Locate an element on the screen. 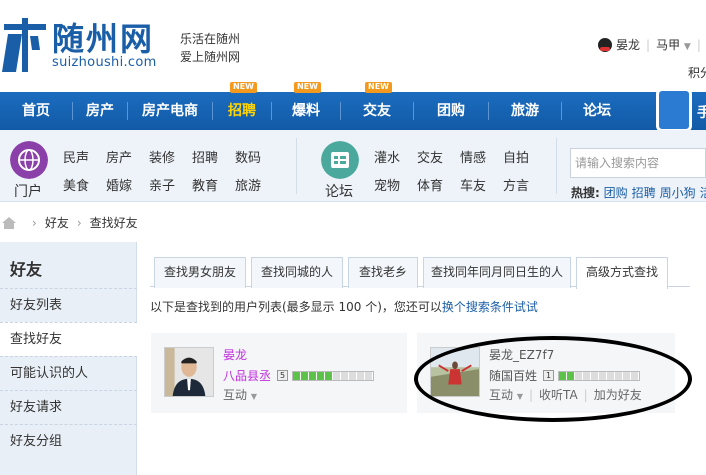  nav-home: 首页 is located at coordinates (36, 111).